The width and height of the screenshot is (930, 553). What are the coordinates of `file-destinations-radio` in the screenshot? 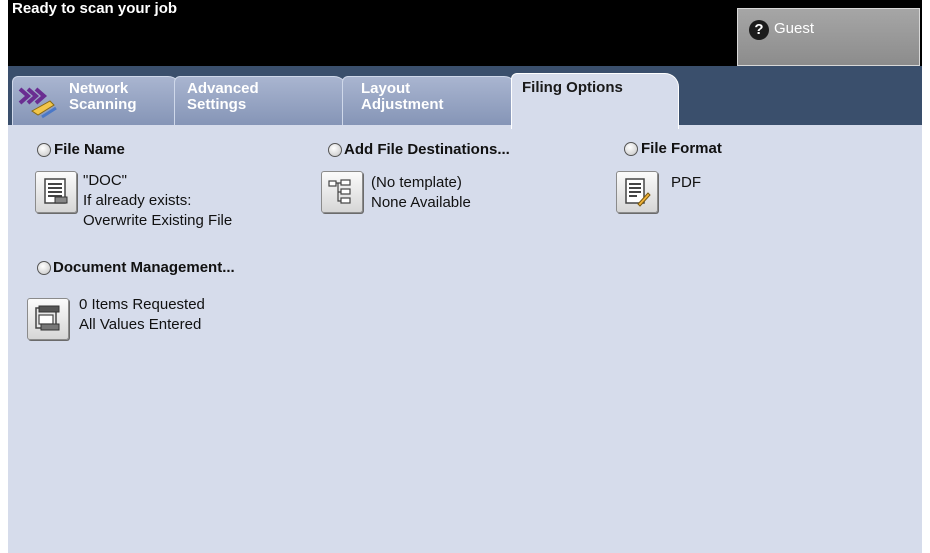 It's located at (335, 150).